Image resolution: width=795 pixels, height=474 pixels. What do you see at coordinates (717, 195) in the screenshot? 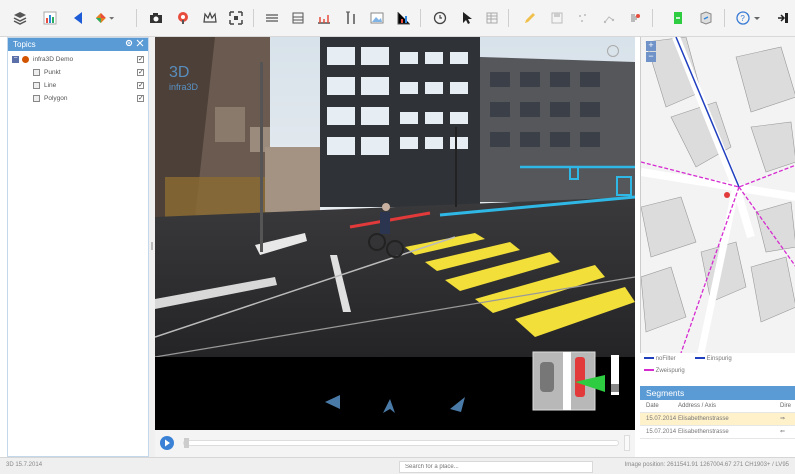
I see `overview-map: + −` at bounding box center [717, 195].